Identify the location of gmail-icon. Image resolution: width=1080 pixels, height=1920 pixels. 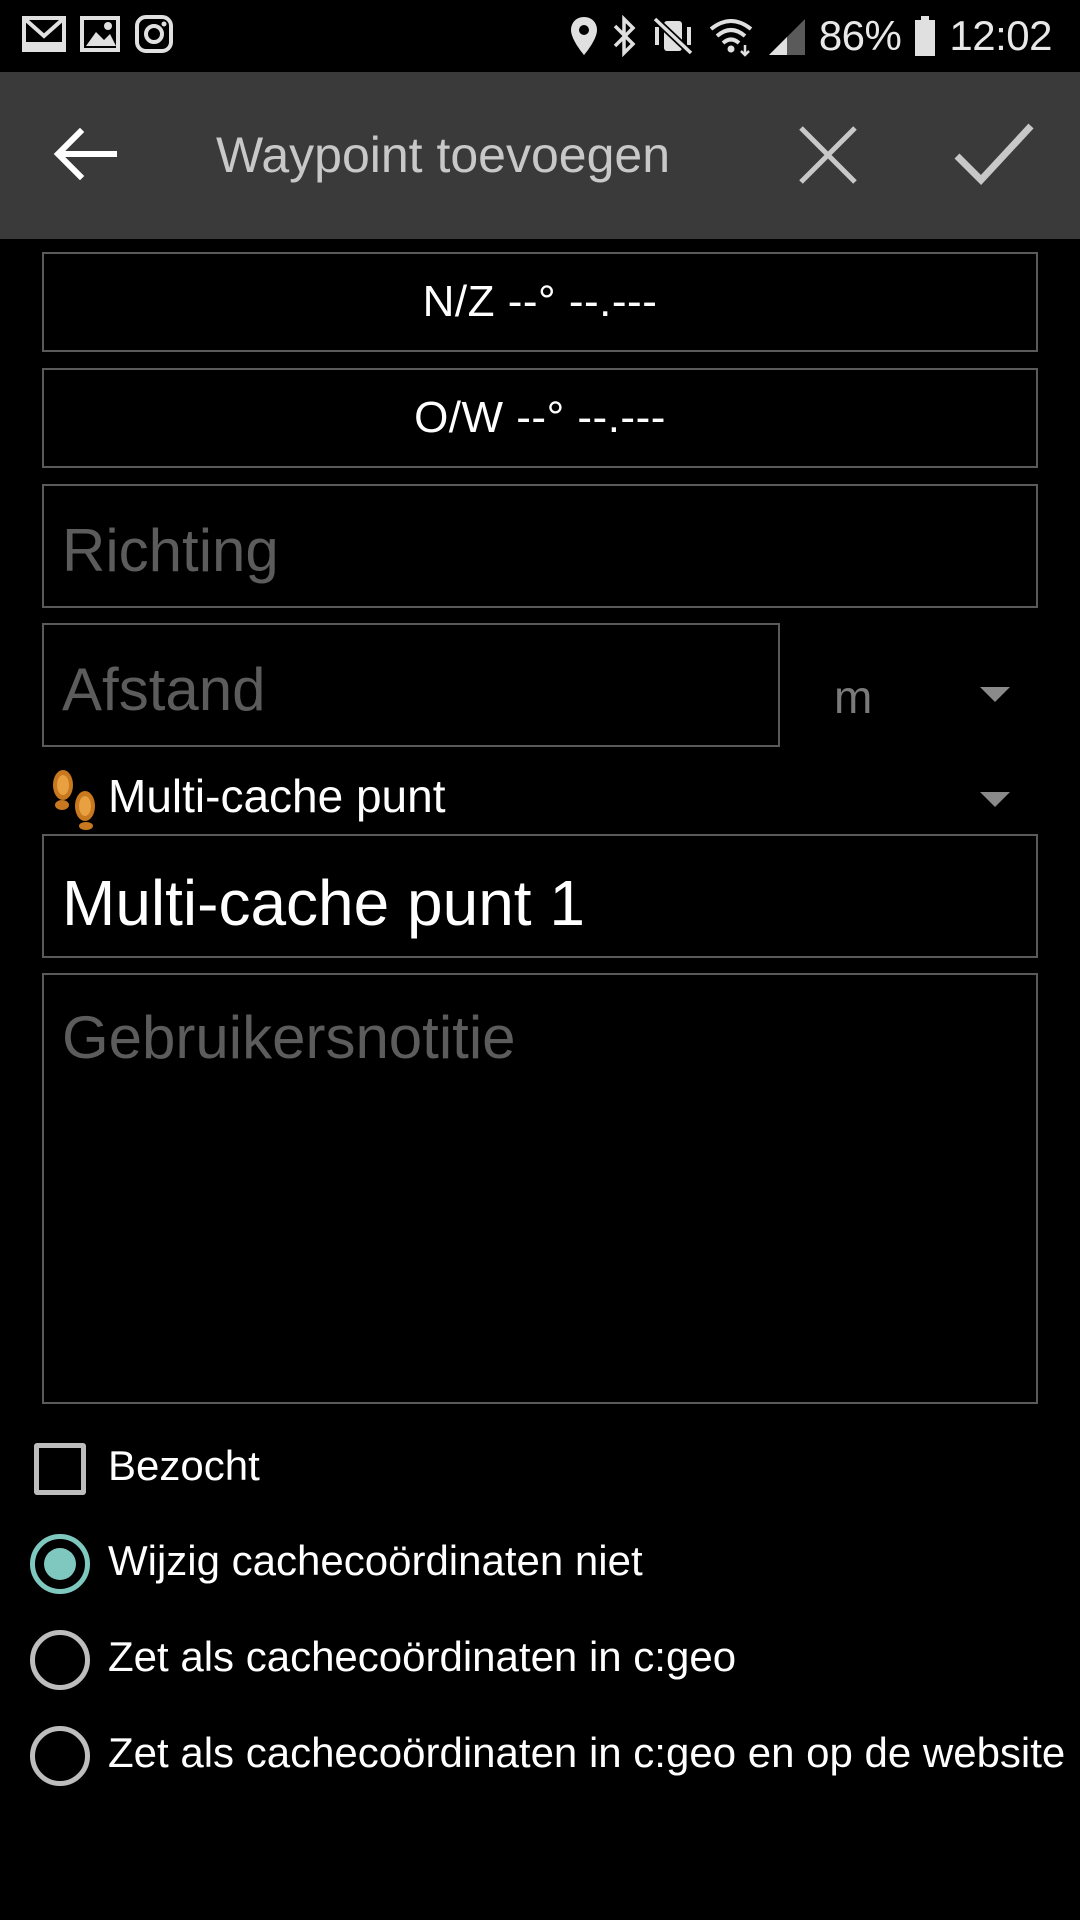
(44, 34).